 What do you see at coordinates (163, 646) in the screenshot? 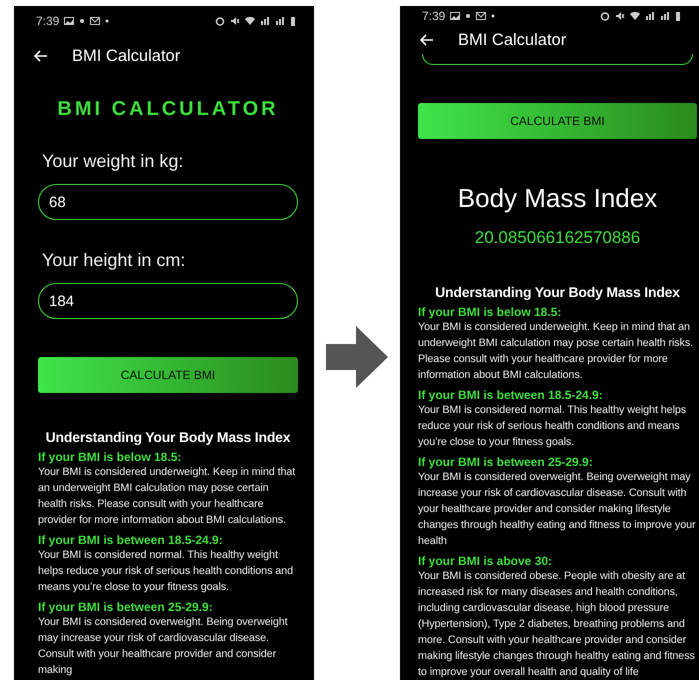
I see `section-text: Your BMI is considered overweight. Being overweight may increase your risk of cardiovascular disease. Consult with your healthcare provider and consider making` at bounding box center [163, 646].